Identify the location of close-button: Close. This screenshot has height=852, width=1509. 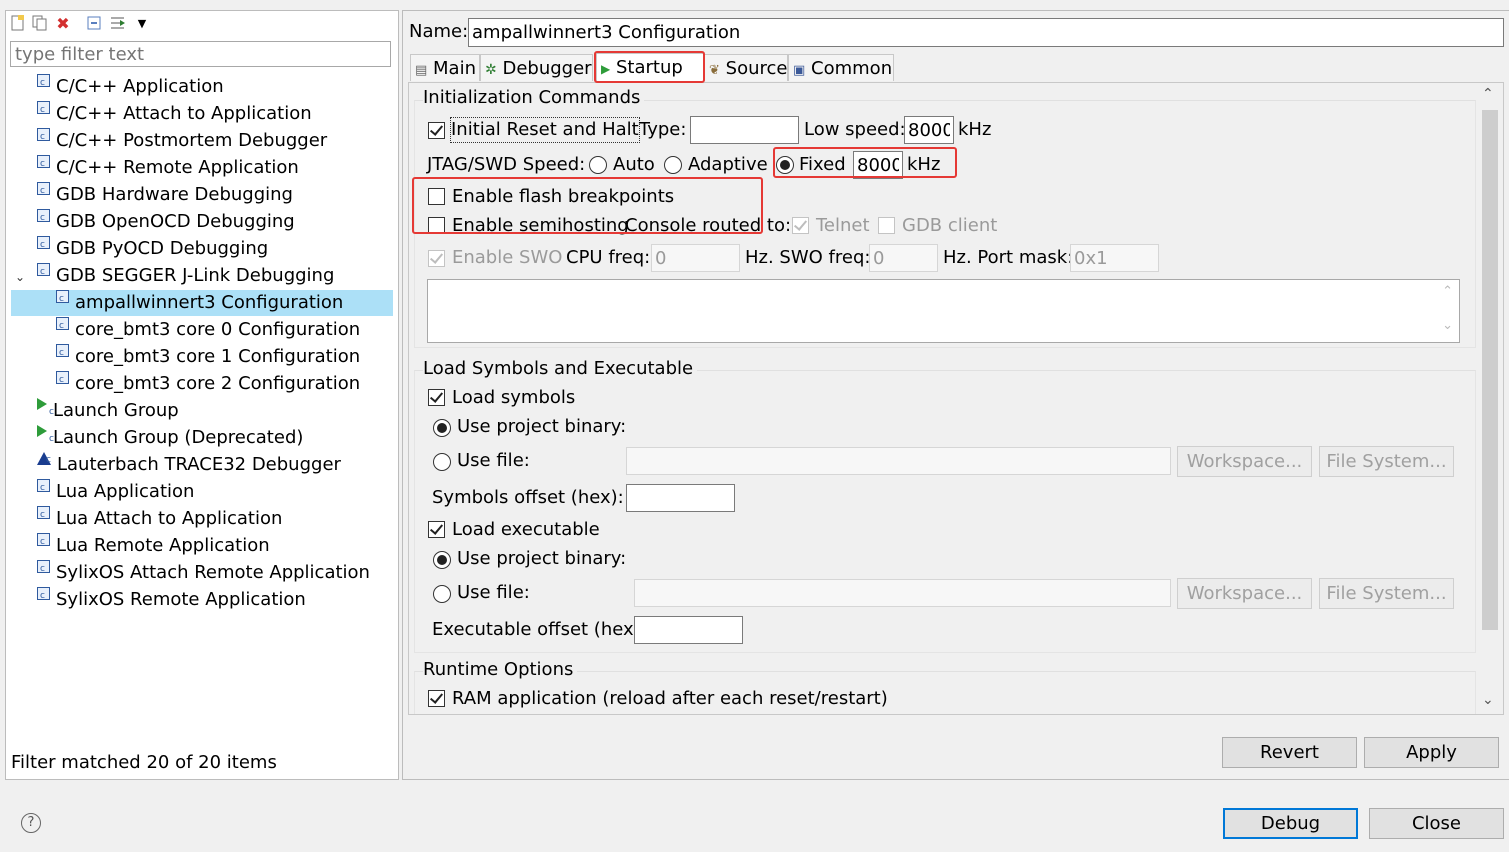
(1436, 823).